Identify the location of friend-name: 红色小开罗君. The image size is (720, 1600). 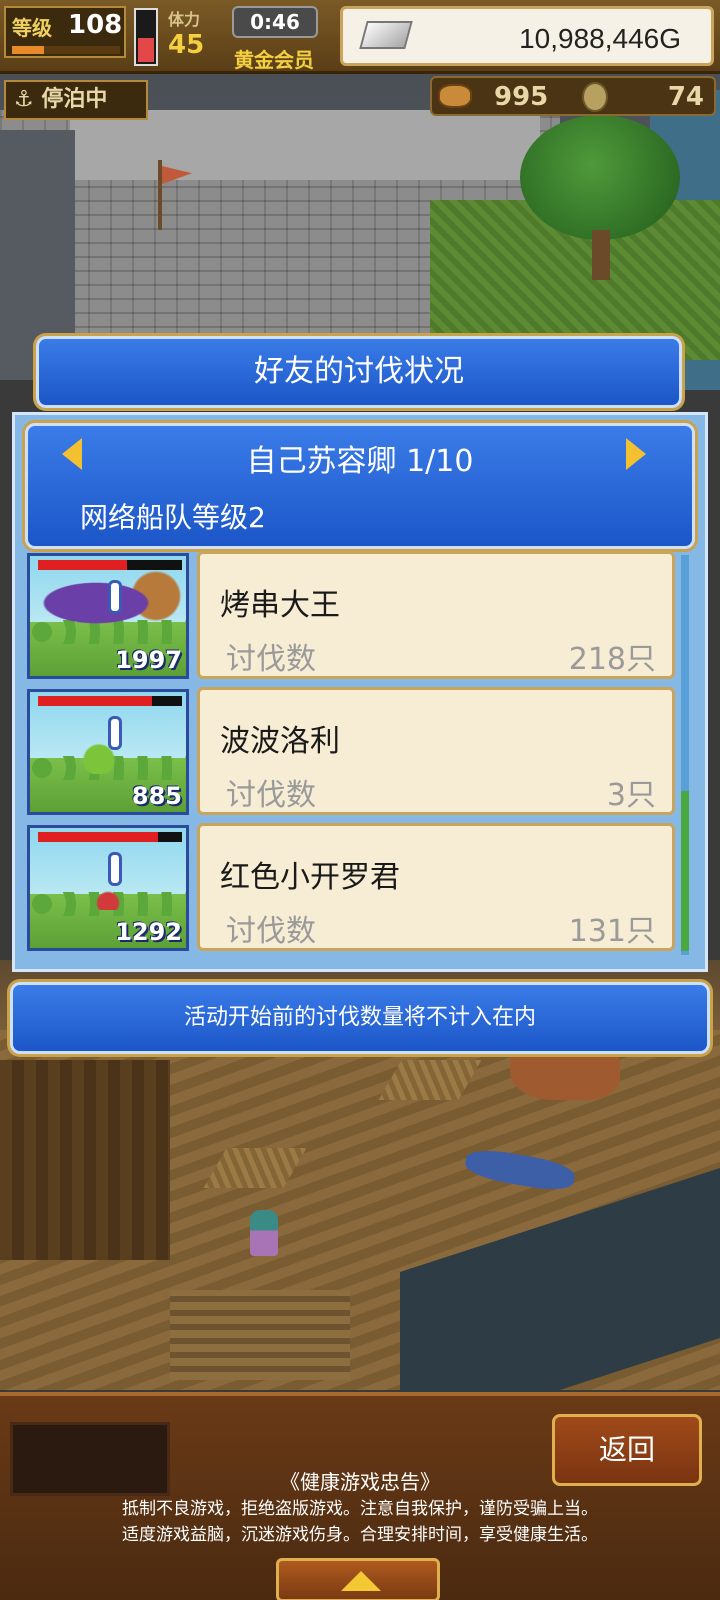
(310, 877).